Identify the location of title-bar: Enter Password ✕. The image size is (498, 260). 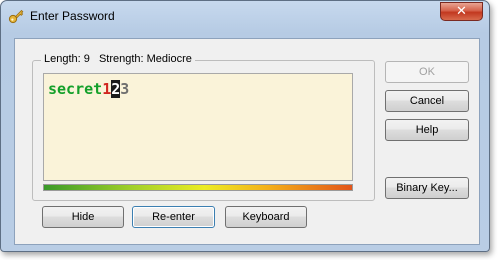
(245, 16).